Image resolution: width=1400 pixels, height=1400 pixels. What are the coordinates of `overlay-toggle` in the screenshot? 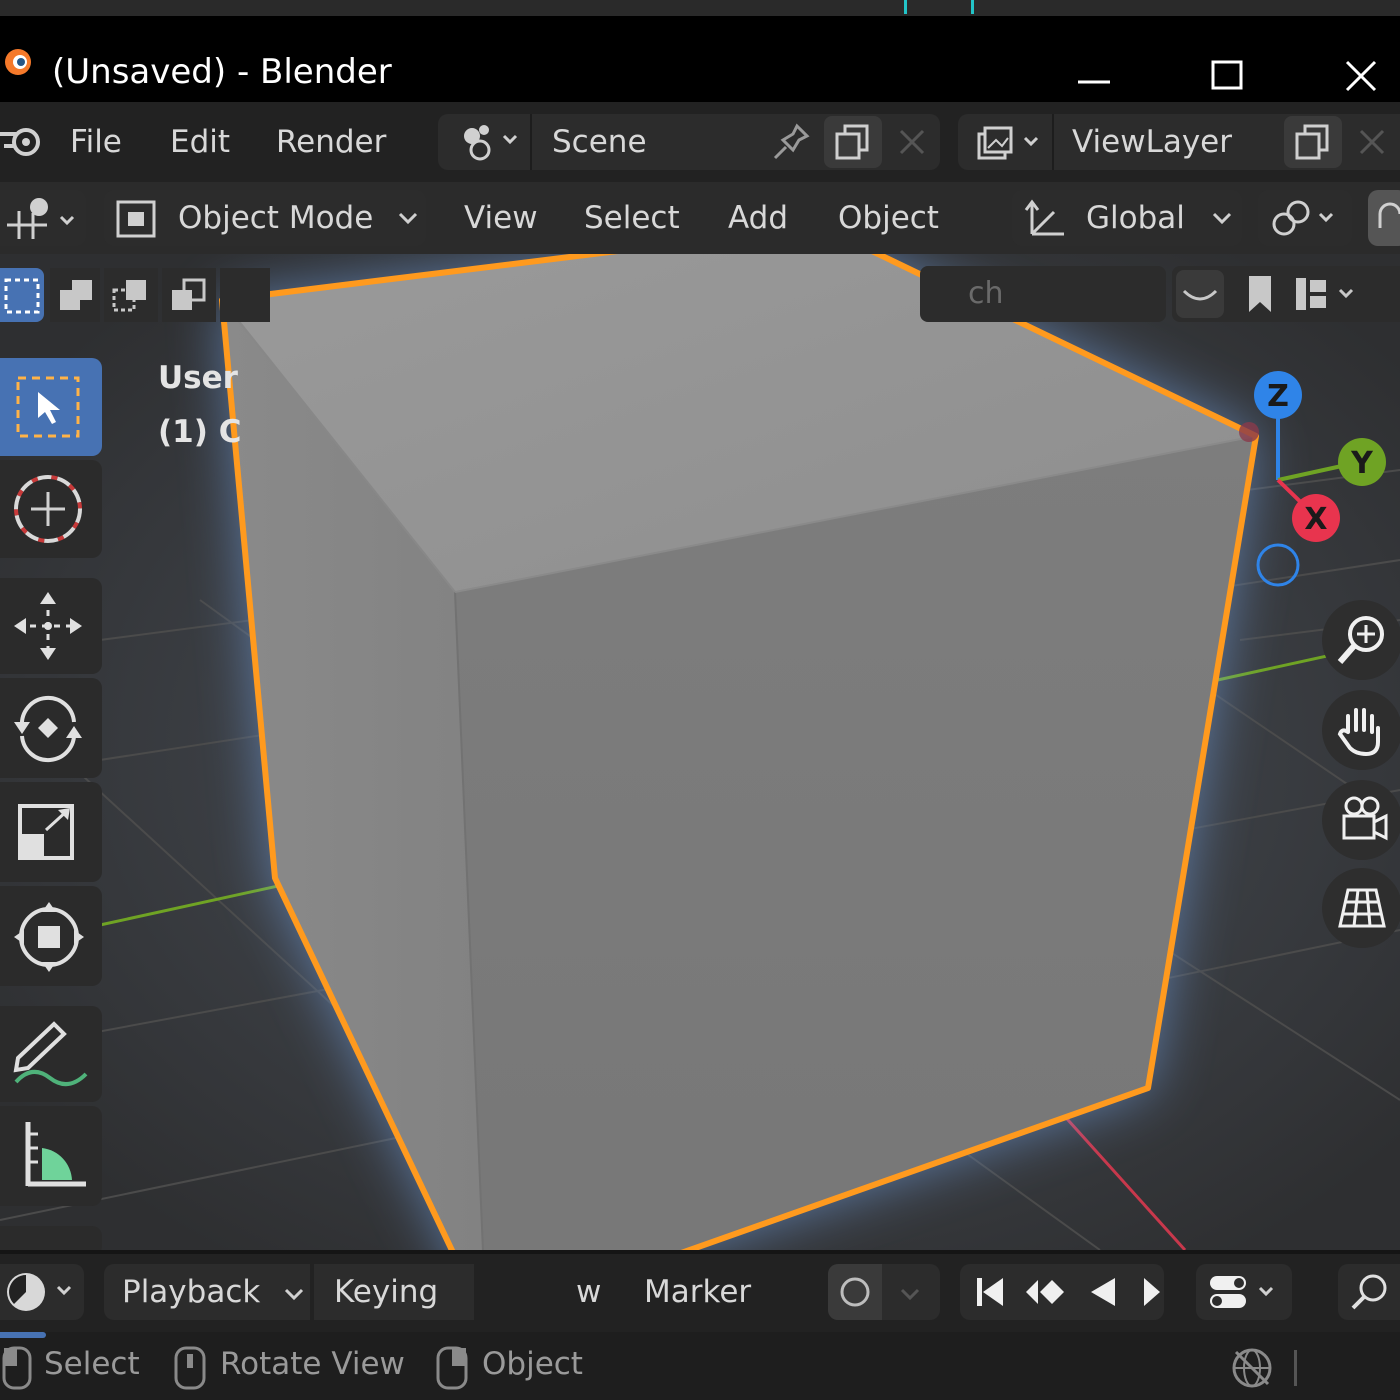 It's located at (1200, 294).